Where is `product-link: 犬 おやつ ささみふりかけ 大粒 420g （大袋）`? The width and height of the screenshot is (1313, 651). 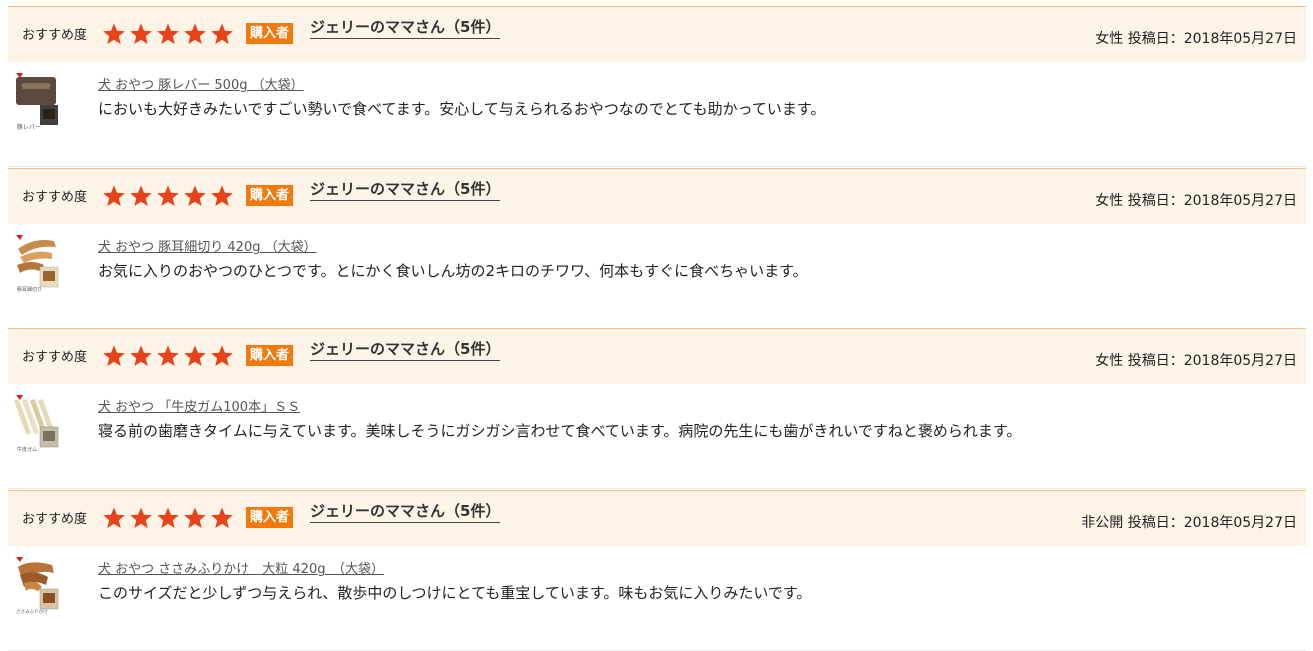
product-link: 犬 おやつ ささみふりかけ 大粒 420g （大袋） is located at coordinates (241, 567).